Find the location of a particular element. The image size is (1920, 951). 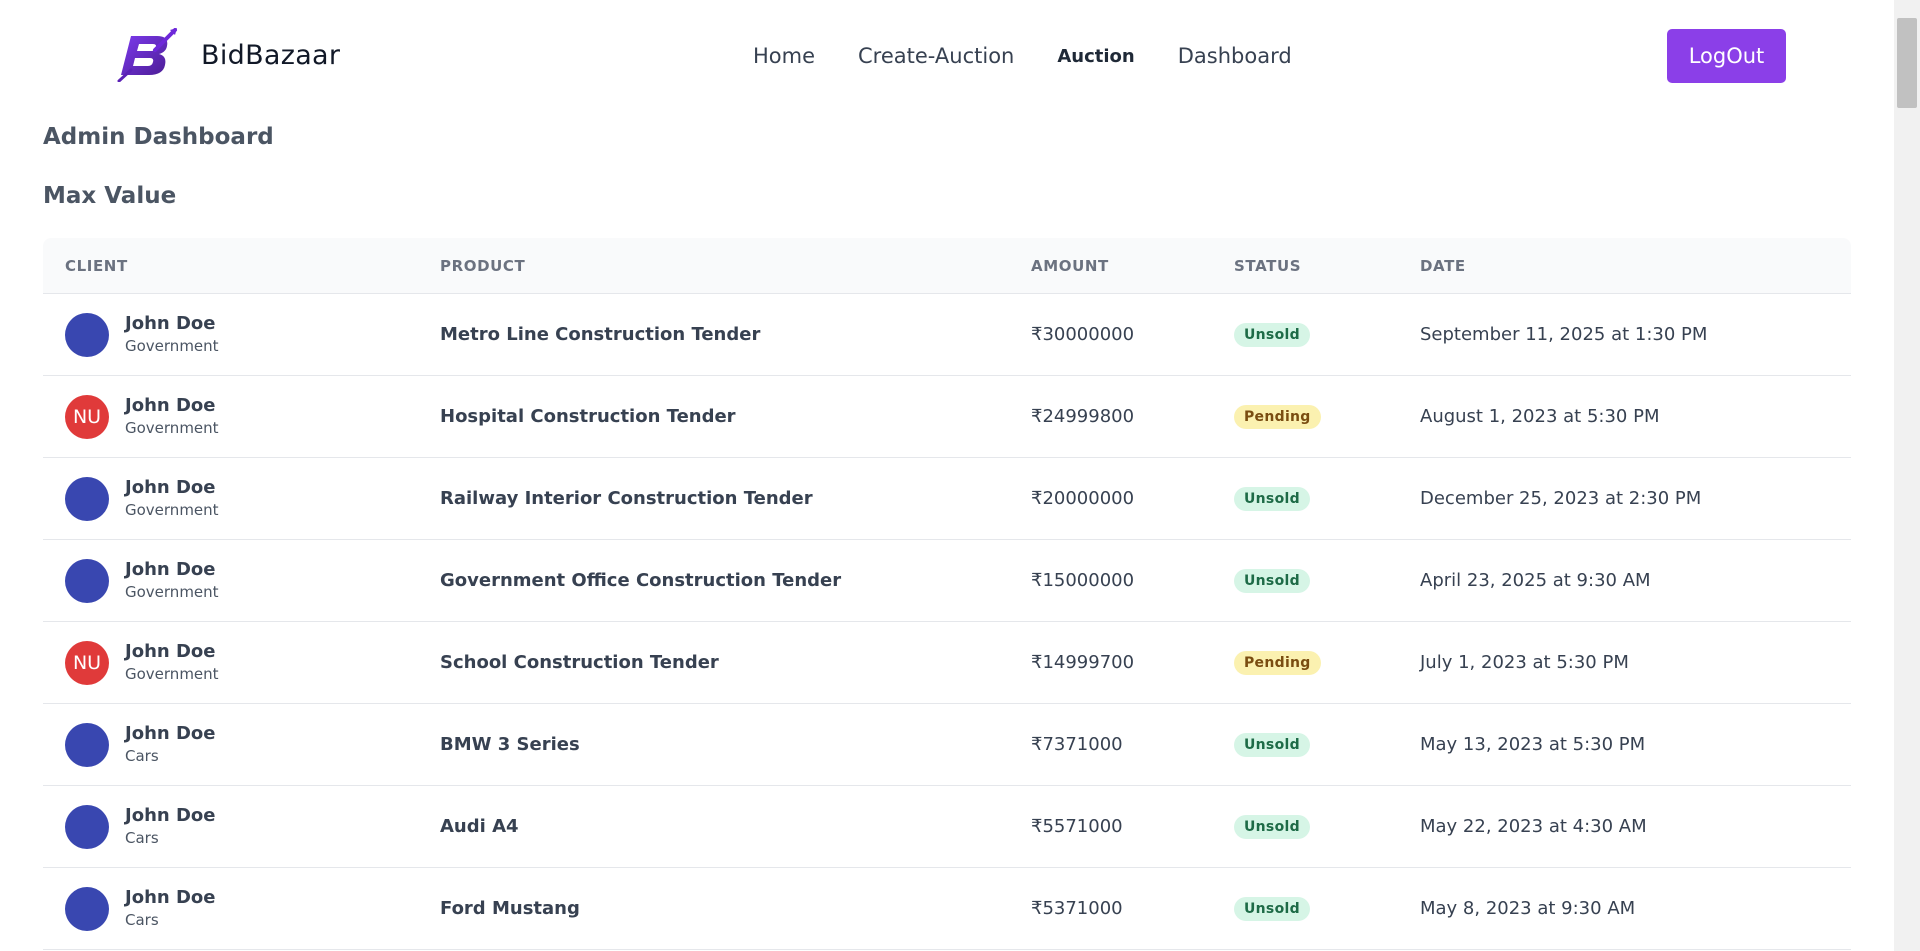

bidbazaar-logo-icon is located at coordinates (147, 55).